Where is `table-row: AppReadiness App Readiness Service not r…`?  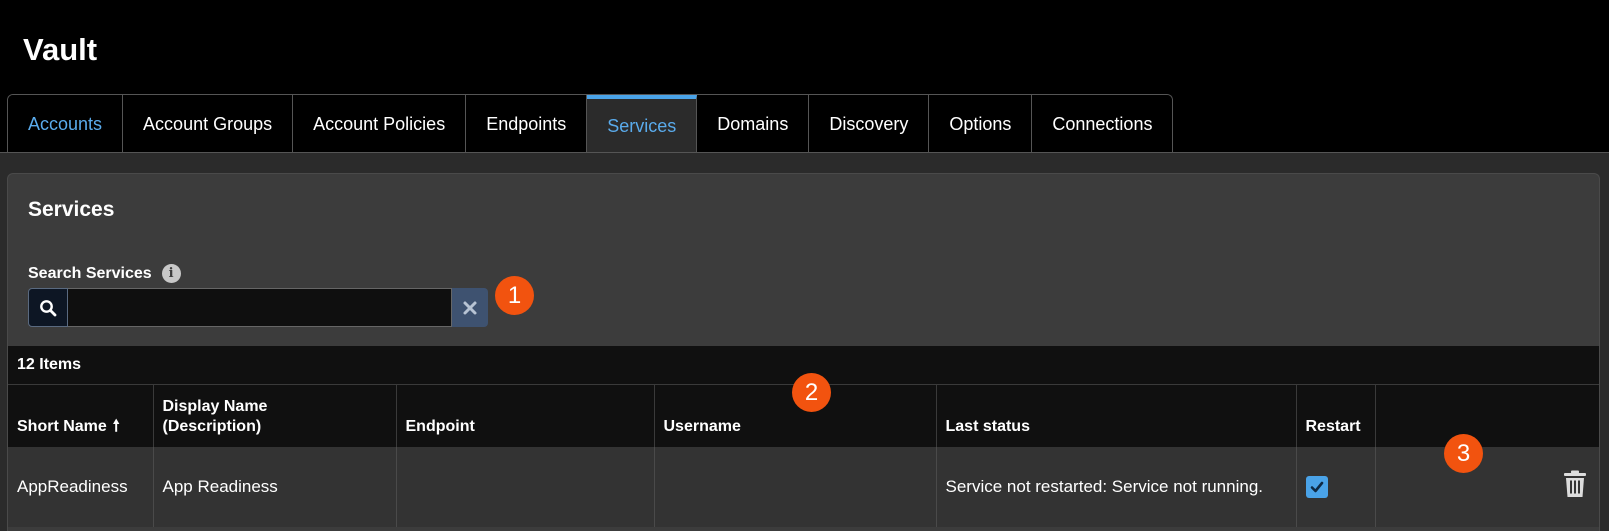
table-row: AppReadiness App Readiness Service not r… is located at coordinates (803, 487).